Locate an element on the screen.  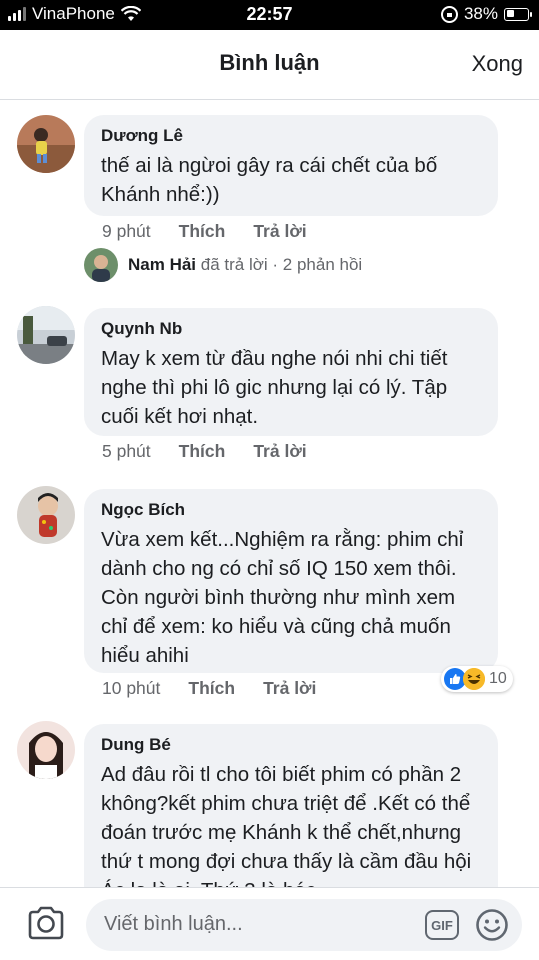
comment-actions: 10 phút Thích Trả lời is located at coordinates (209, 688).